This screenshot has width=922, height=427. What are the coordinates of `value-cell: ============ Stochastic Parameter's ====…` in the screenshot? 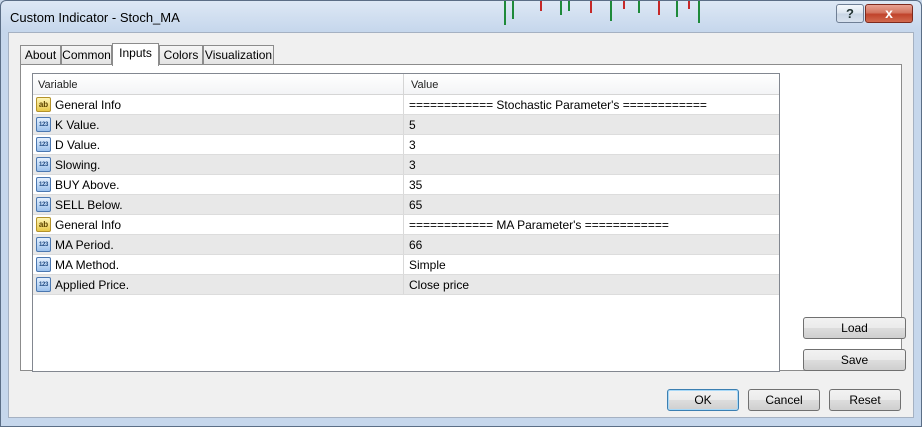 It's located at (558, 105).